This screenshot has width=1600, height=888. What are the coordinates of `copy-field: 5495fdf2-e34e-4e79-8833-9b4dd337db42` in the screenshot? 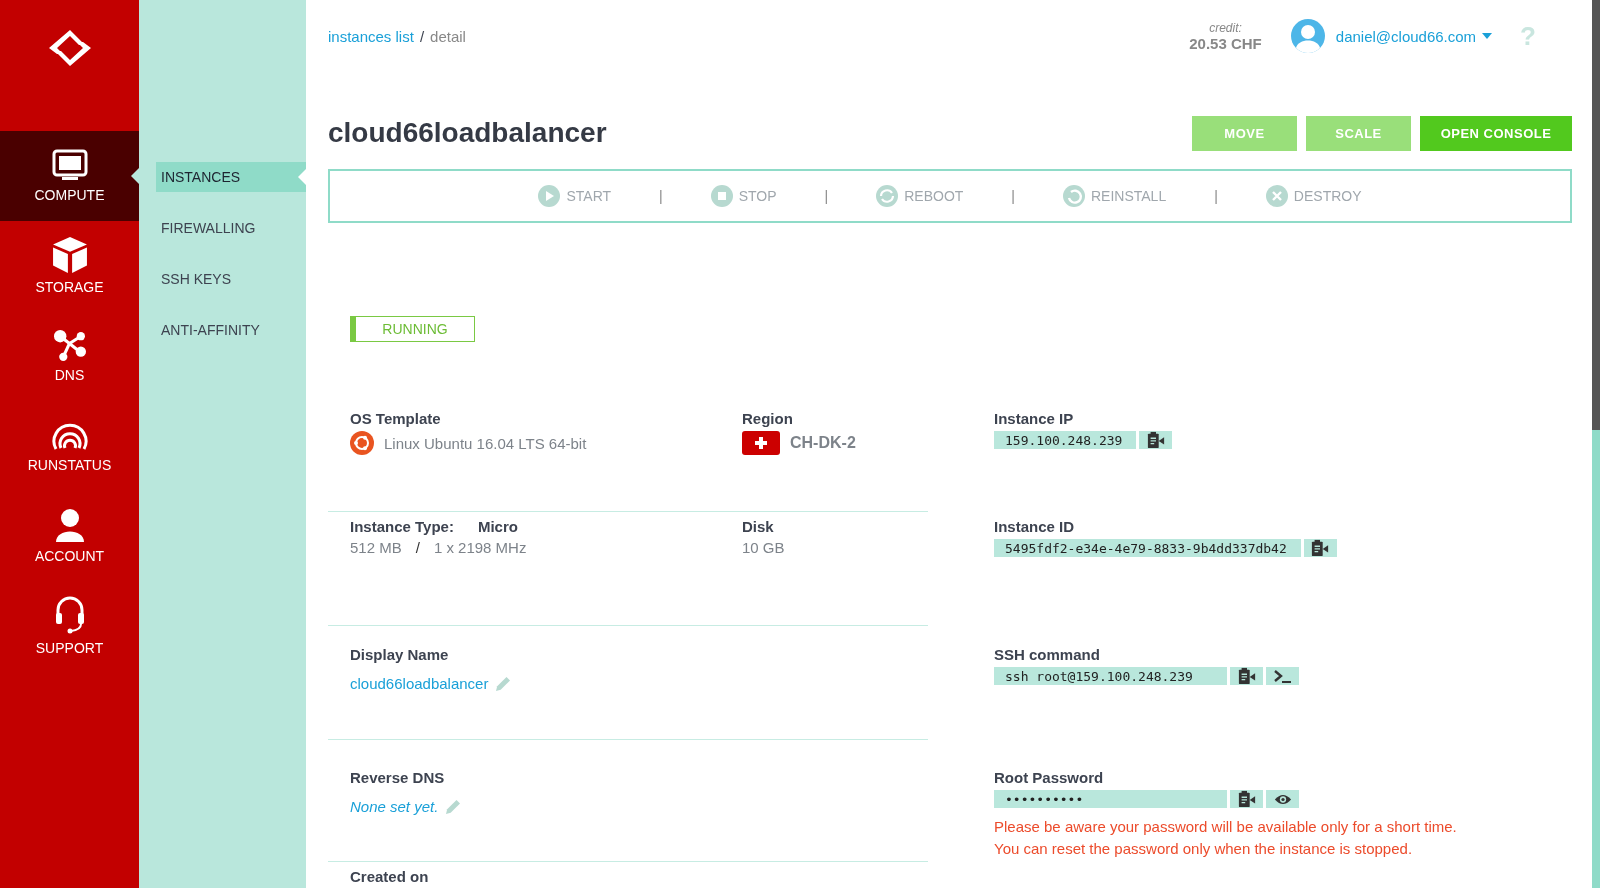 It's located at (1147, 548).